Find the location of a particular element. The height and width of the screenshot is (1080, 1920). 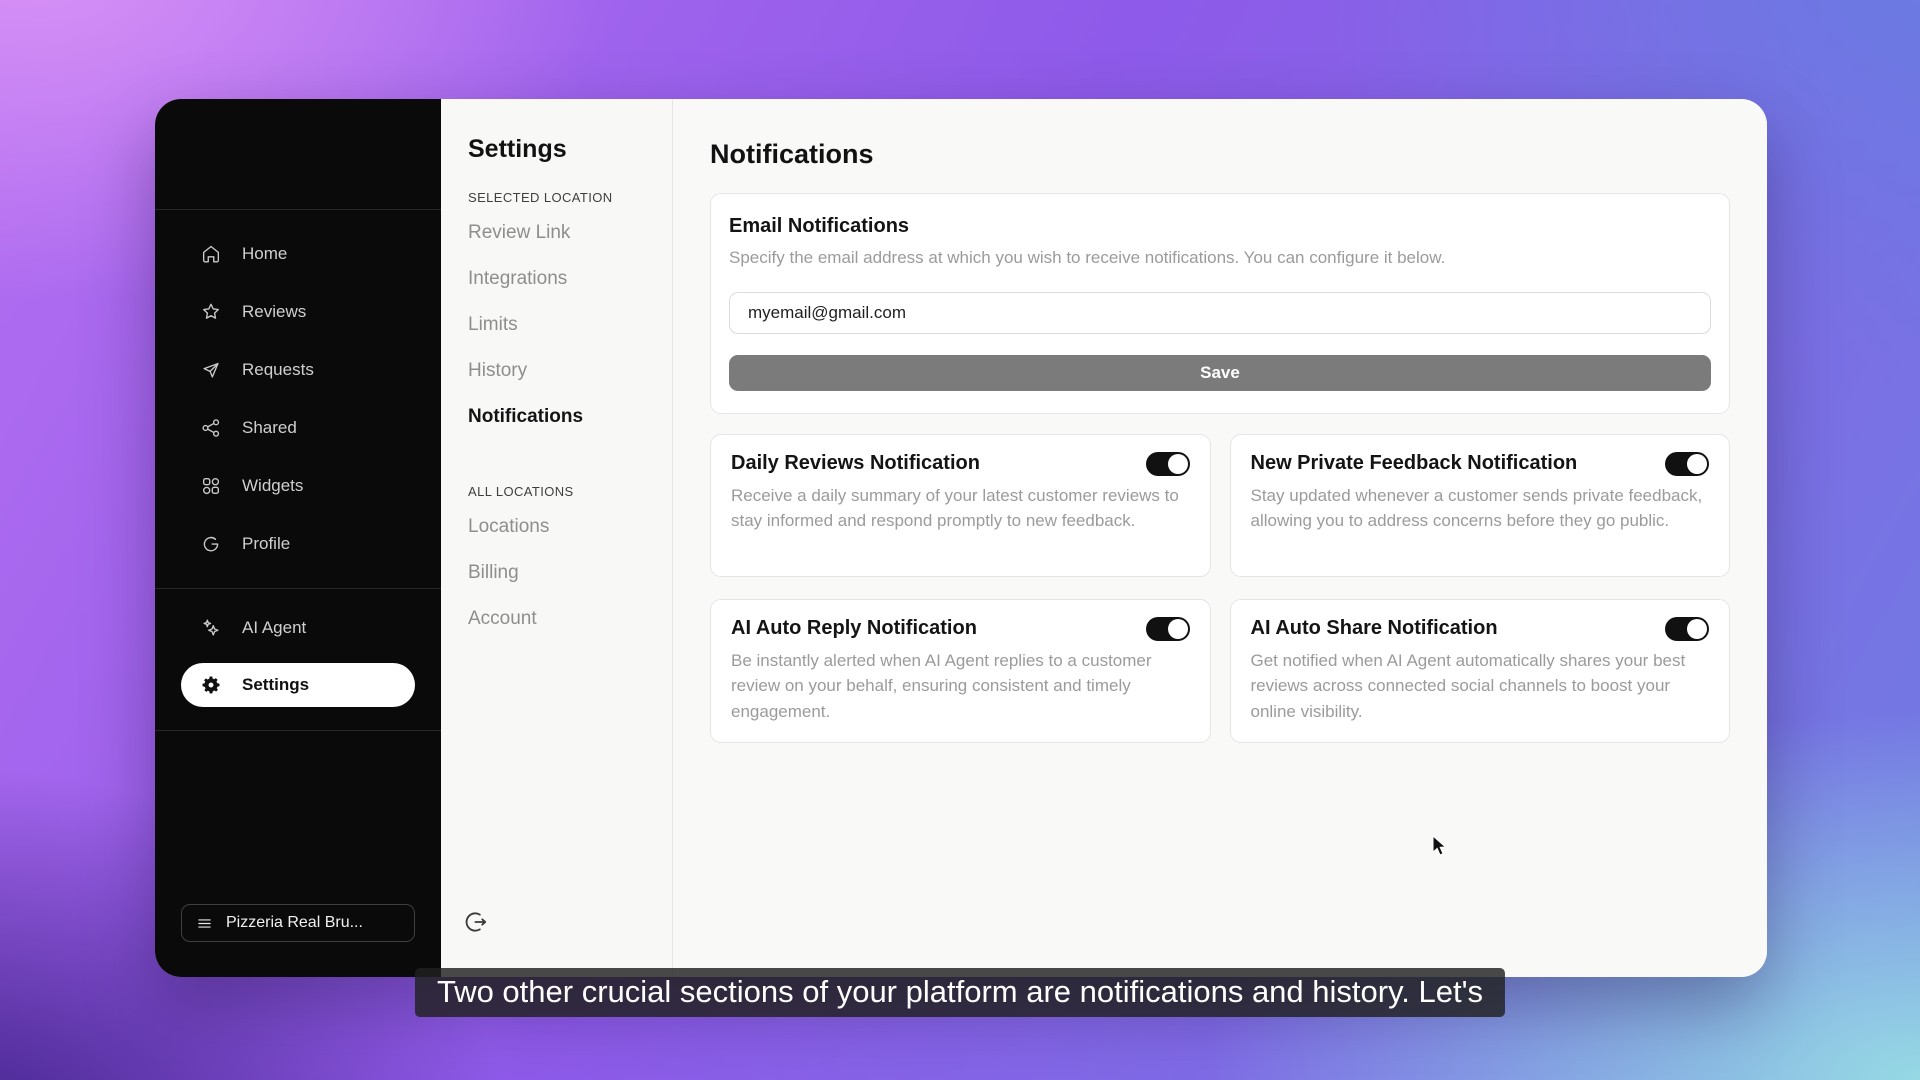

sidebar-item-label: Profile is located at coordinates (266, 543).